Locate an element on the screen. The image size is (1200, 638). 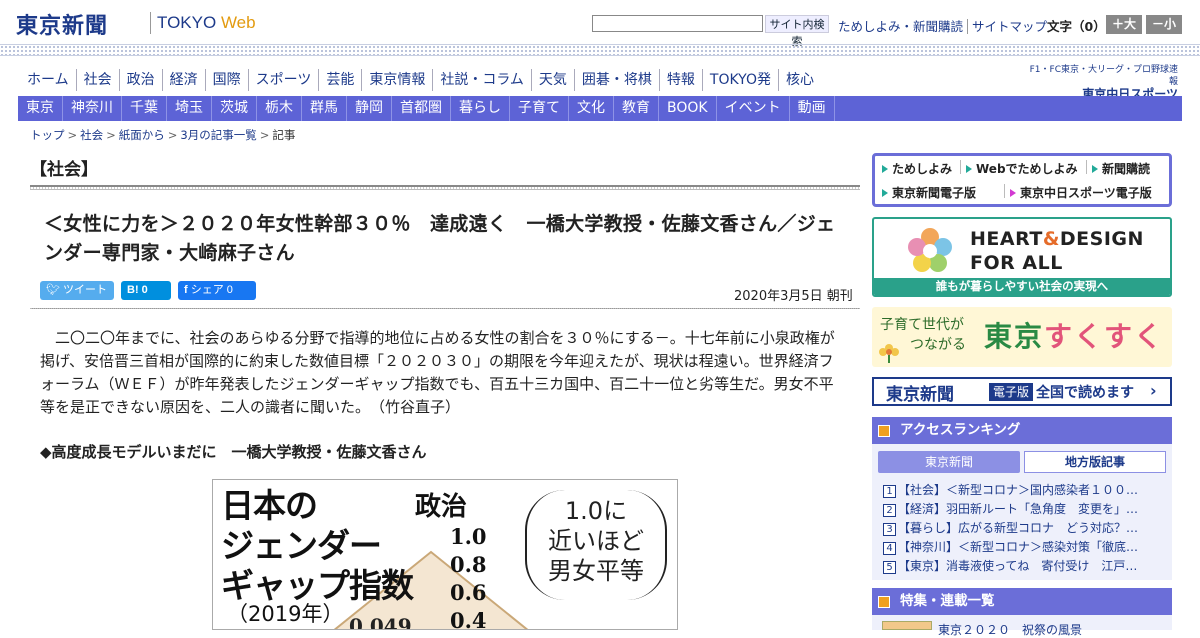
nav-item-world: 国際 is located at coordinates (226, 80).